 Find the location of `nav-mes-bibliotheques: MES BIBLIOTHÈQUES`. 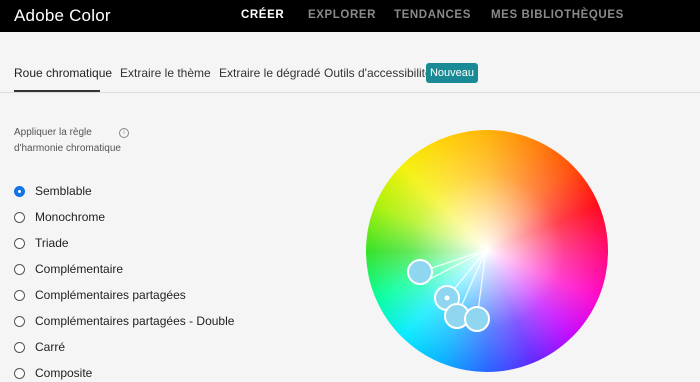

nav-mes-bibliotheques: MES BIBLIOTHÈQUES is located at coordinates (557, 15).